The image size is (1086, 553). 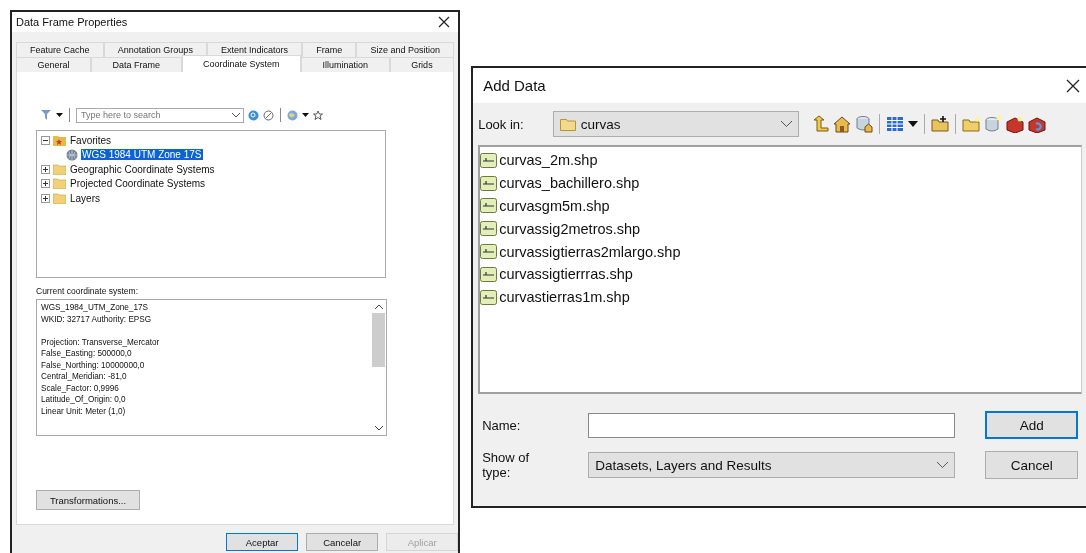 I want to click on text-line: WGS_1984_UTM_Zone_17S, so click(x=95, y=308).